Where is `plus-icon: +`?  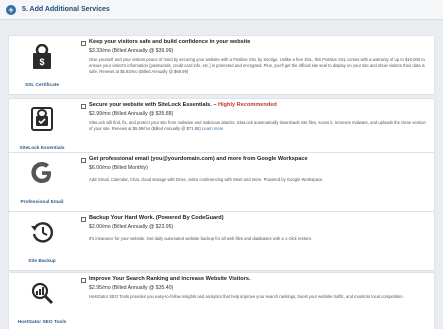 plus-icon: + is located at coordinates (11, 9).